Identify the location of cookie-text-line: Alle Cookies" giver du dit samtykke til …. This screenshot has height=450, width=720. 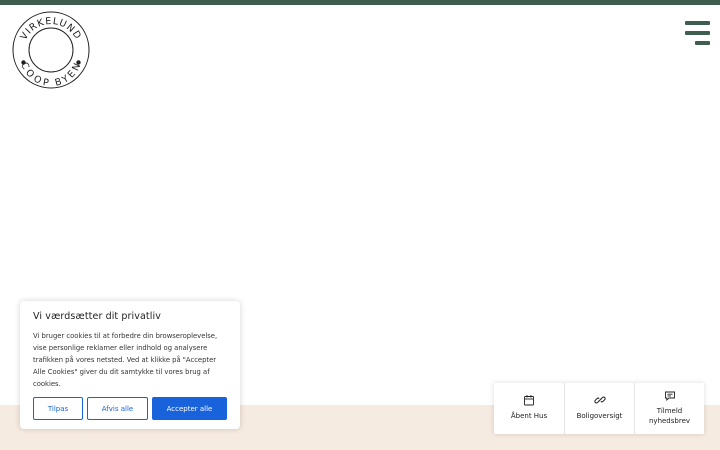
(121, 372).